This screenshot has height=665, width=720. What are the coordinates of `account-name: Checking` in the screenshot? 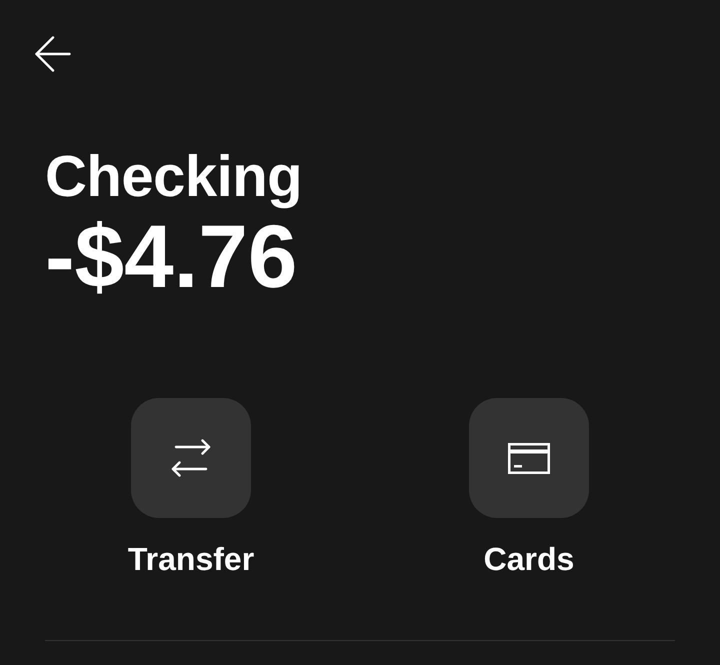 It's located at (173, 177).